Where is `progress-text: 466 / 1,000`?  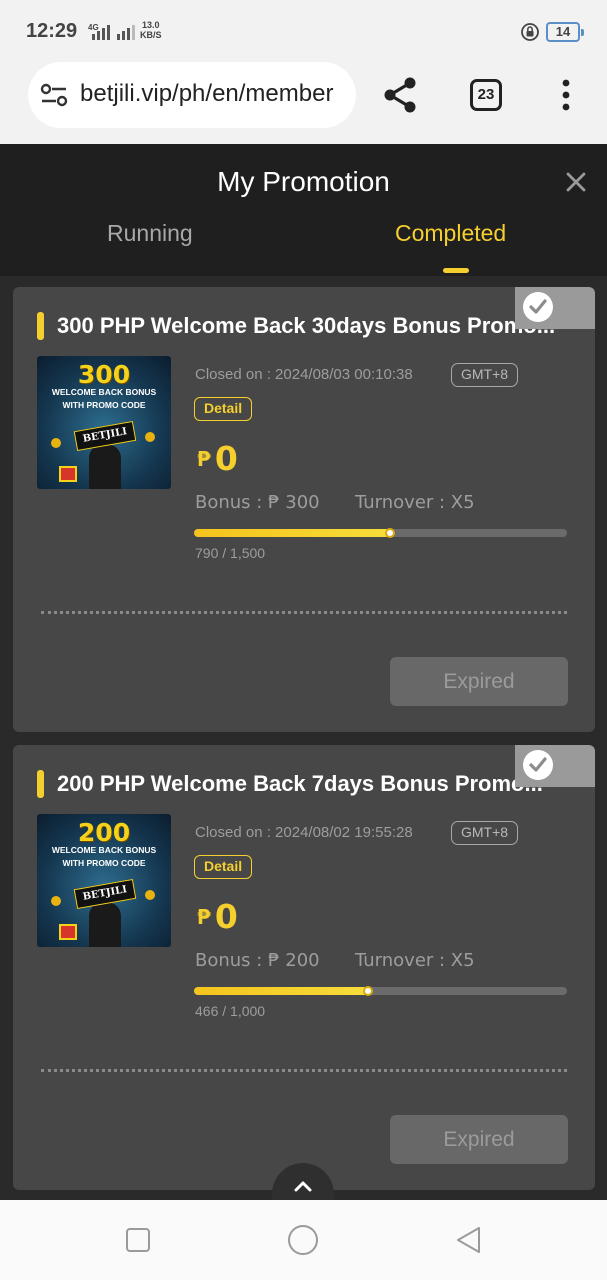
progress-text: 466 / 1,000 is located at coordinates (230, 1011).